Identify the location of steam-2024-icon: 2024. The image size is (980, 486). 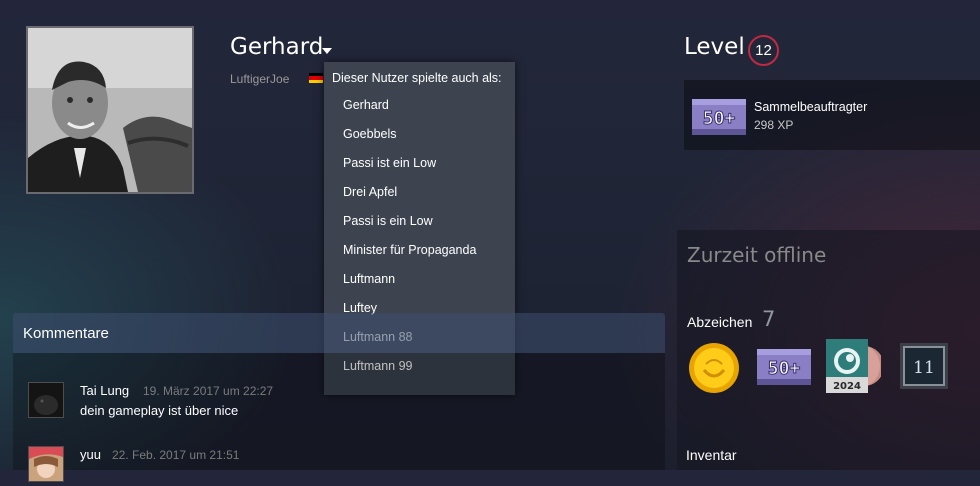
(853, 366).